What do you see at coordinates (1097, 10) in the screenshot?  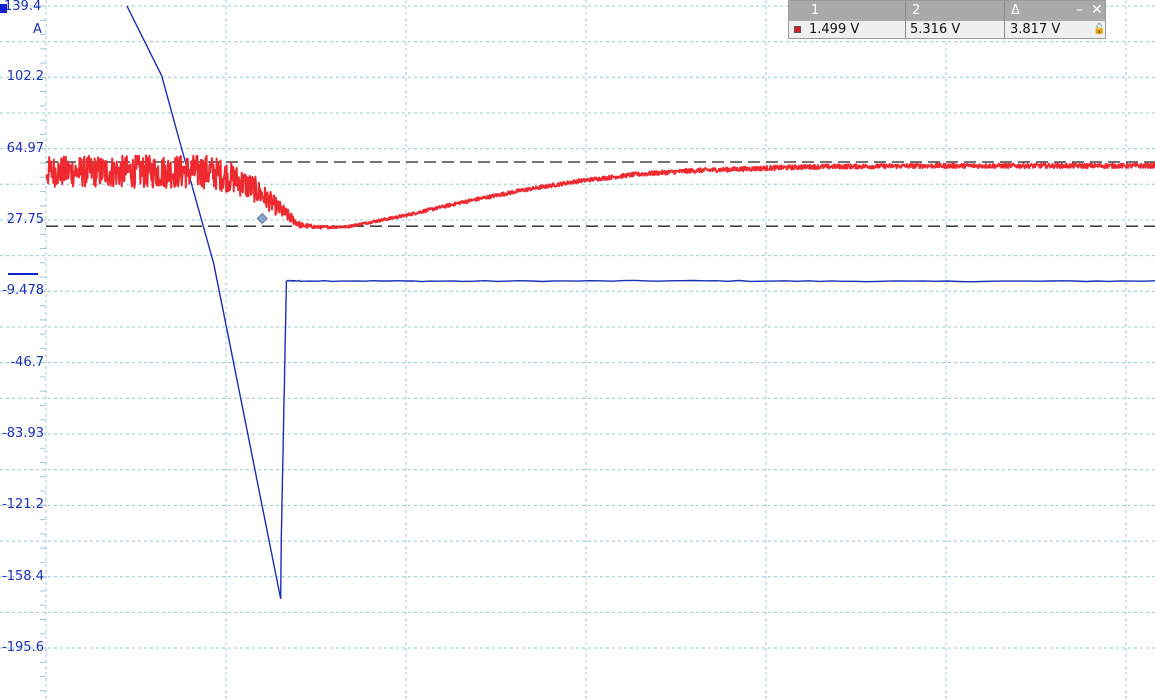 I see `close-icon: ✕` at bounding box center [1097, 10].